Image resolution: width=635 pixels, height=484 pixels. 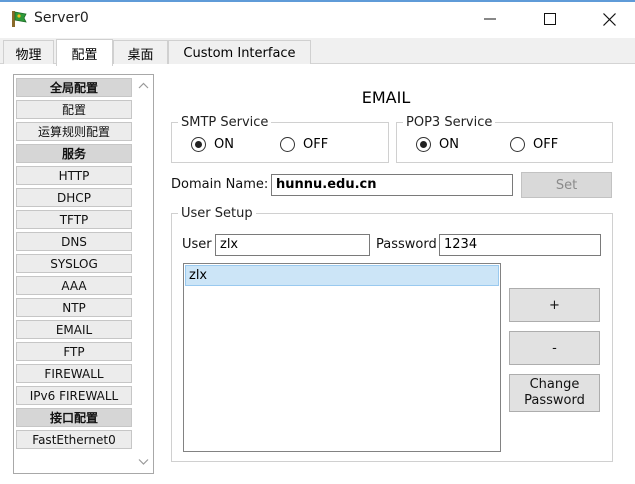 I want to click on sidebar-item-fastethernet0: FastEthernet0, so click(x=74, y=439).